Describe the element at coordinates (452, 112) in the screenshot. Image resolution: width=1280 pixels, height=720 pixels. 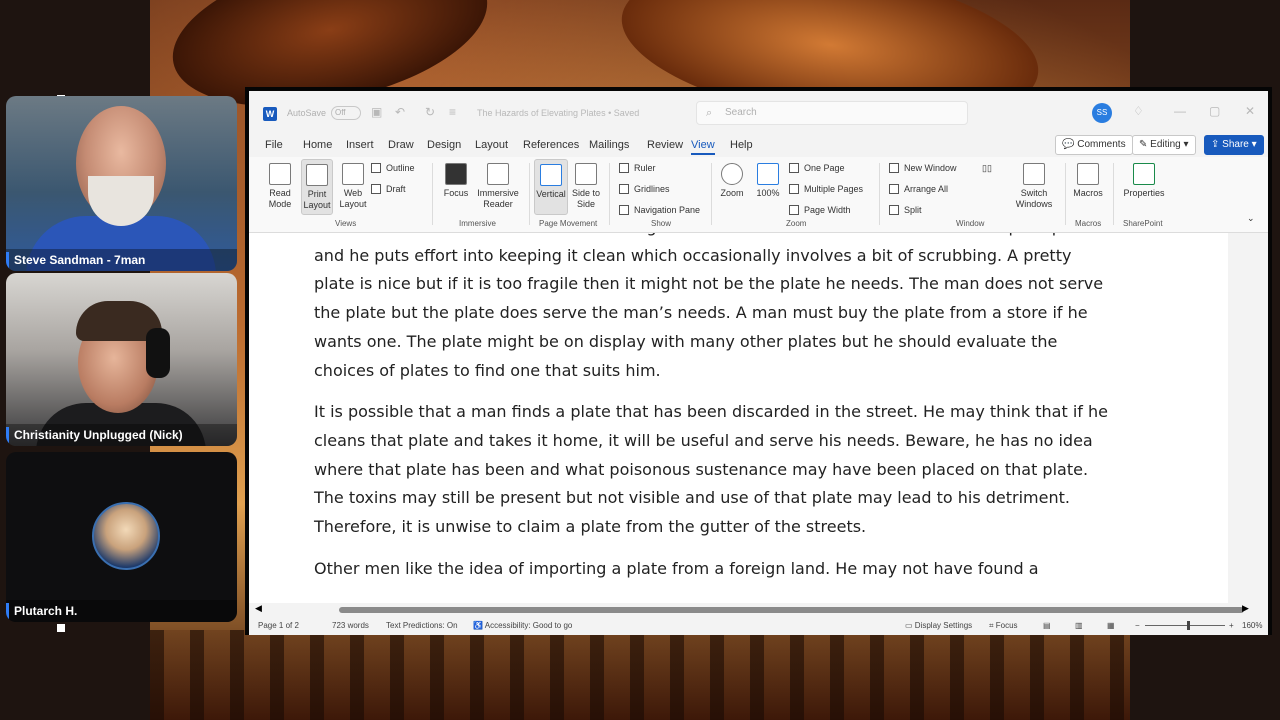
I see `customize-icon: ≡` at that location.